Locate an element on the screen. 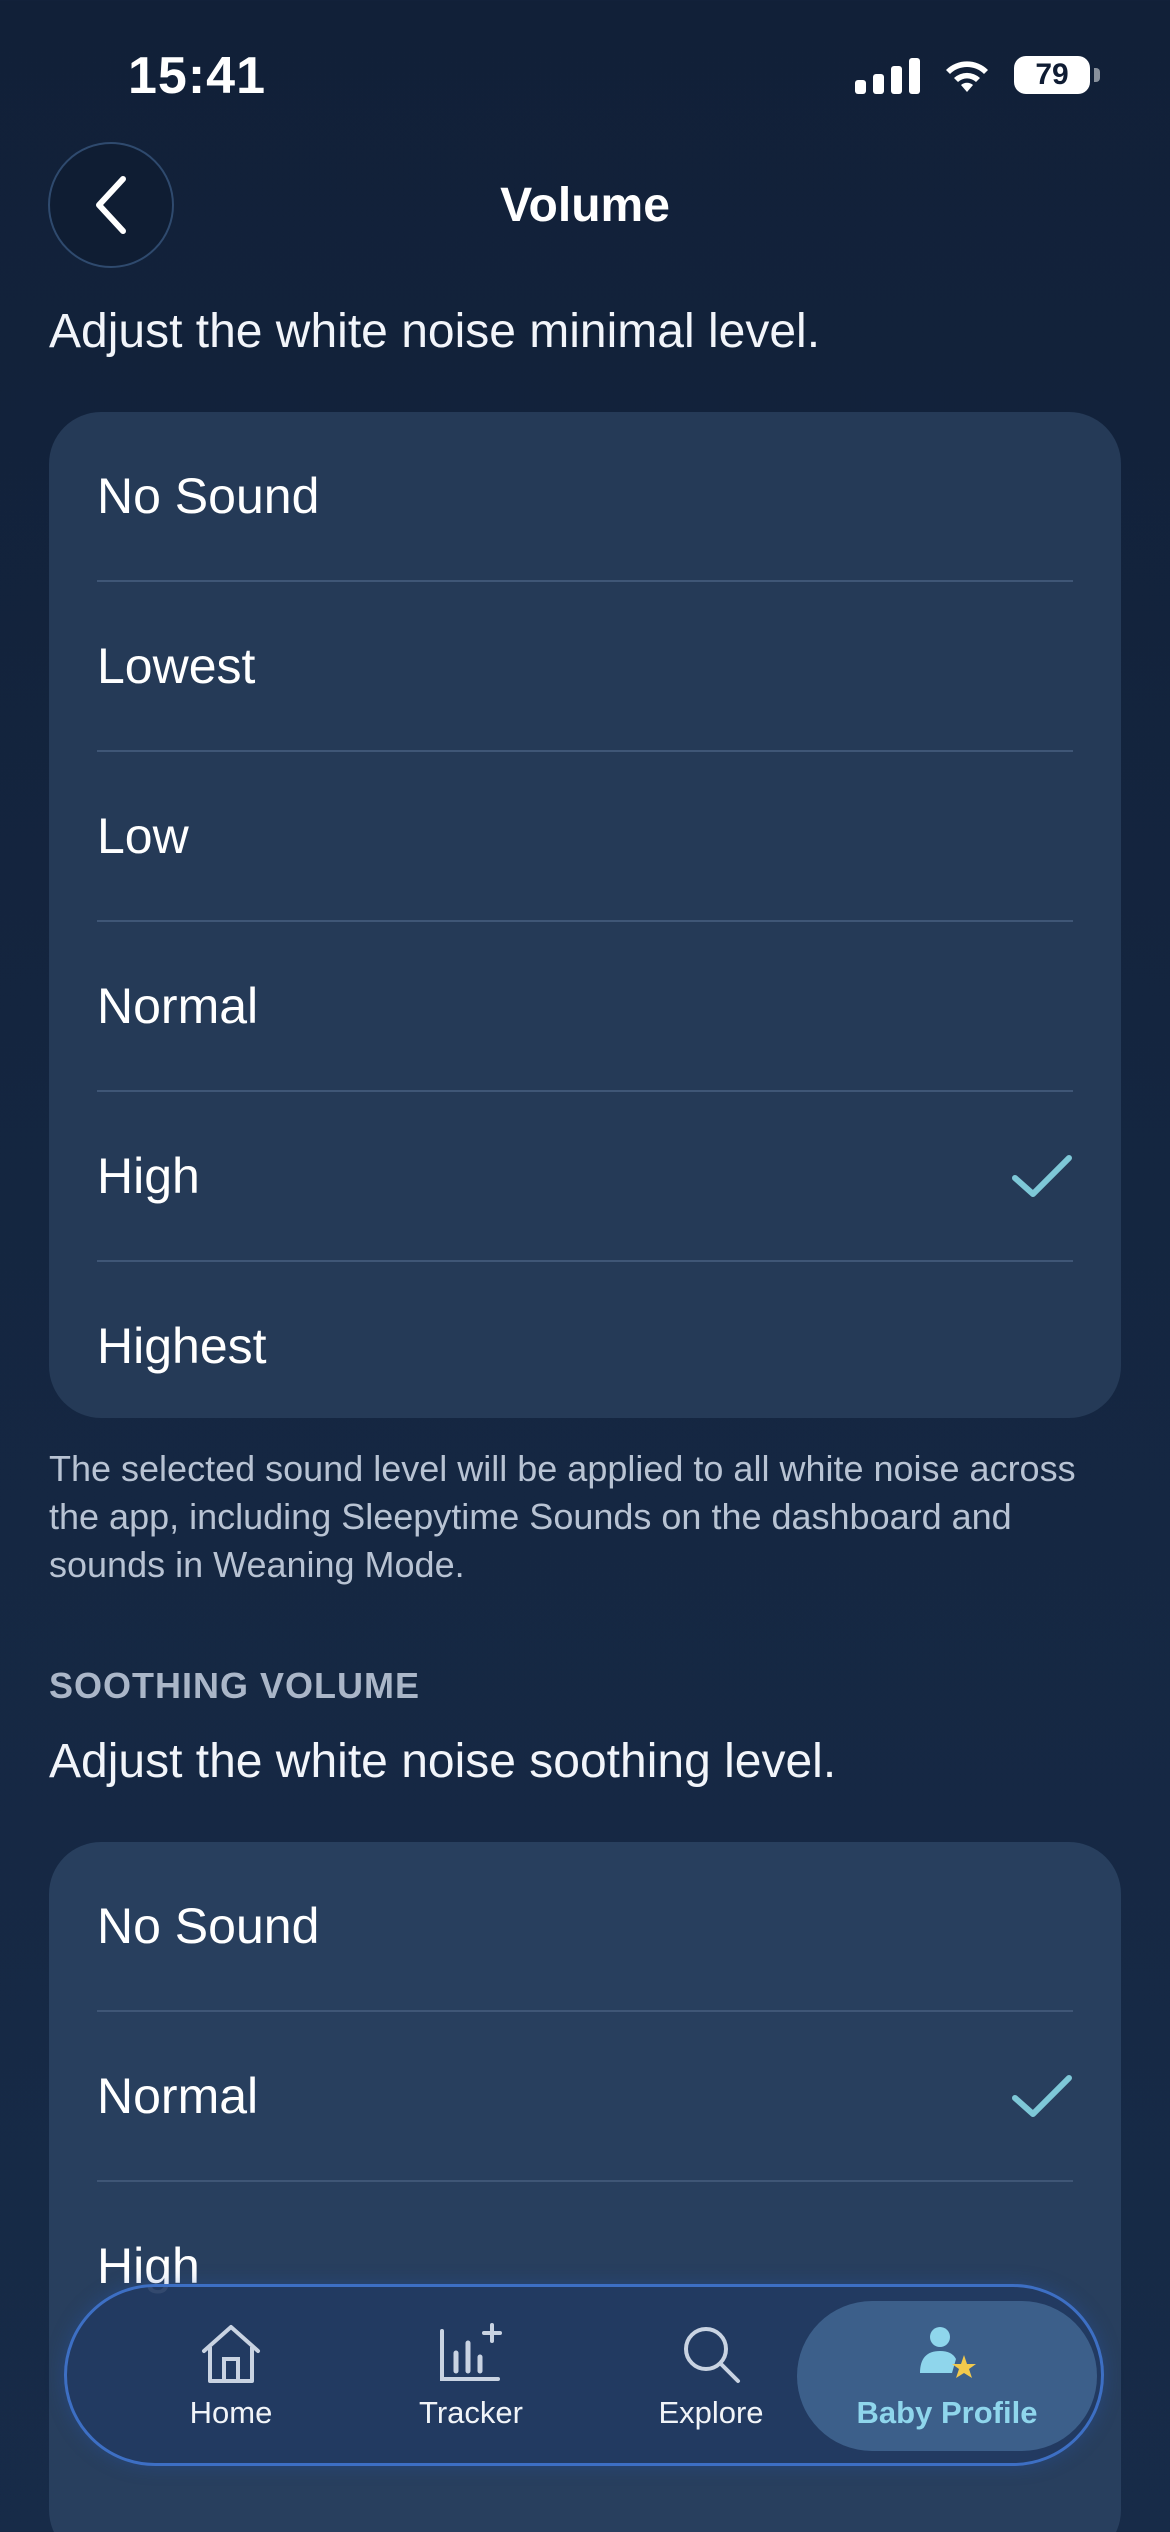 The image size is (1170, 2532). battery-icon: 79 is located at coordinates (1057, 75).